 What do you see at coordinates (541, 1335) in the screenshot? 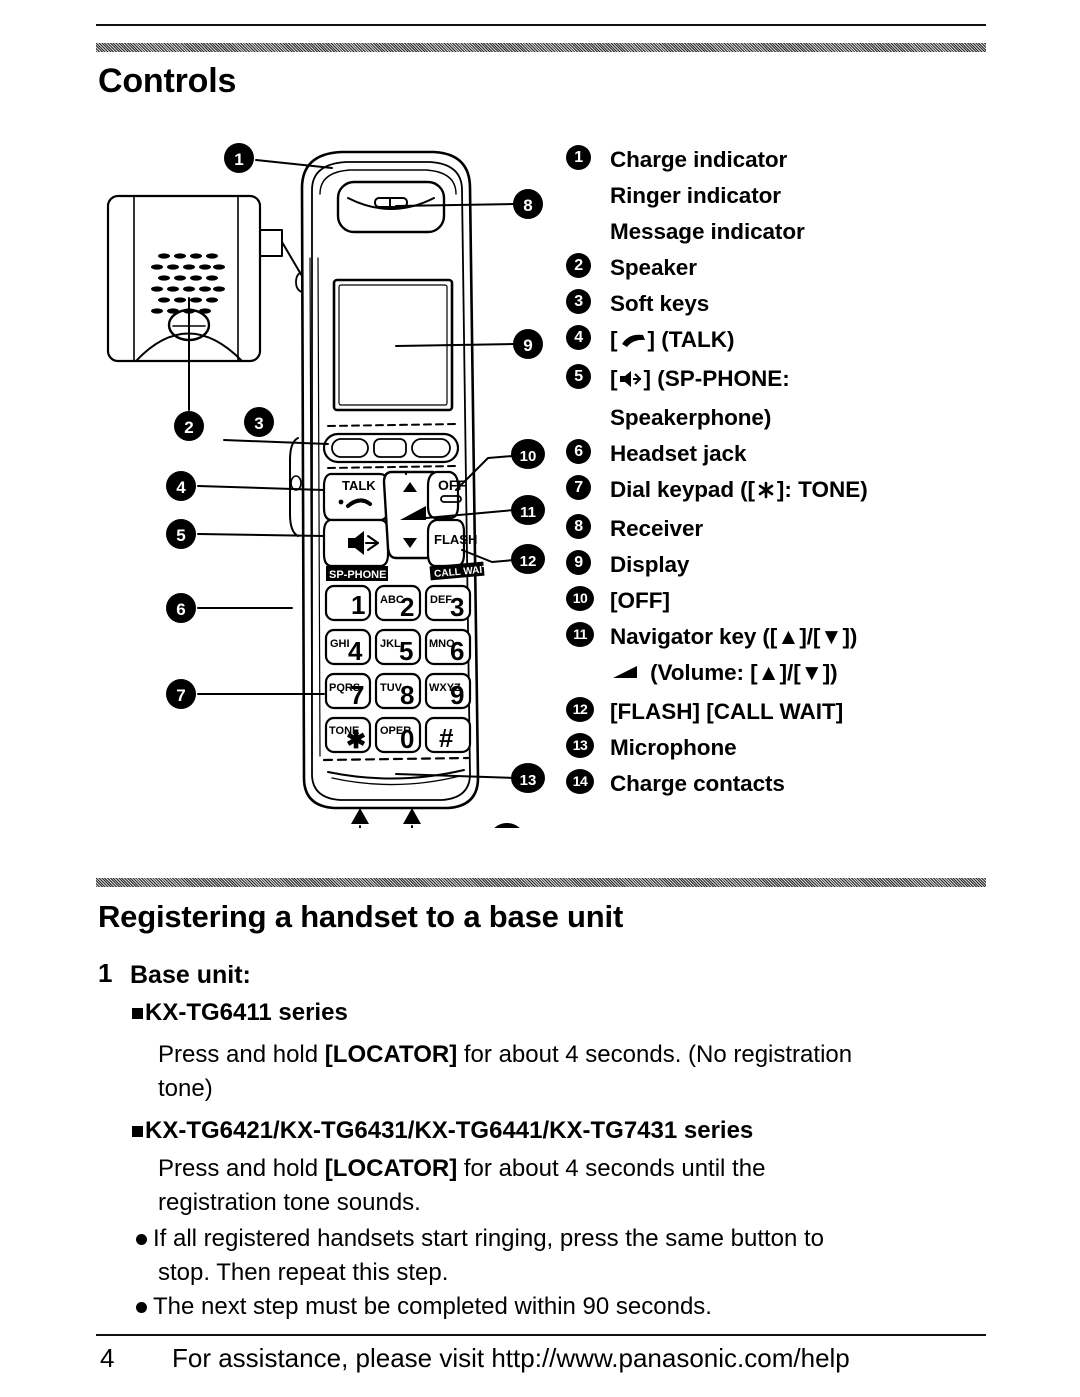
I see `footer-rule` at bounding box center [541, 1335].